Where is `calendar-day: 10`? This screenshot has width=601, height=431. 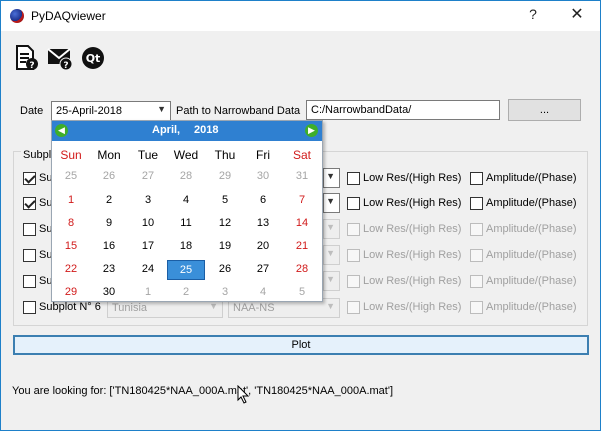
calendar-day: 10 is located at coordinates (148, 224).